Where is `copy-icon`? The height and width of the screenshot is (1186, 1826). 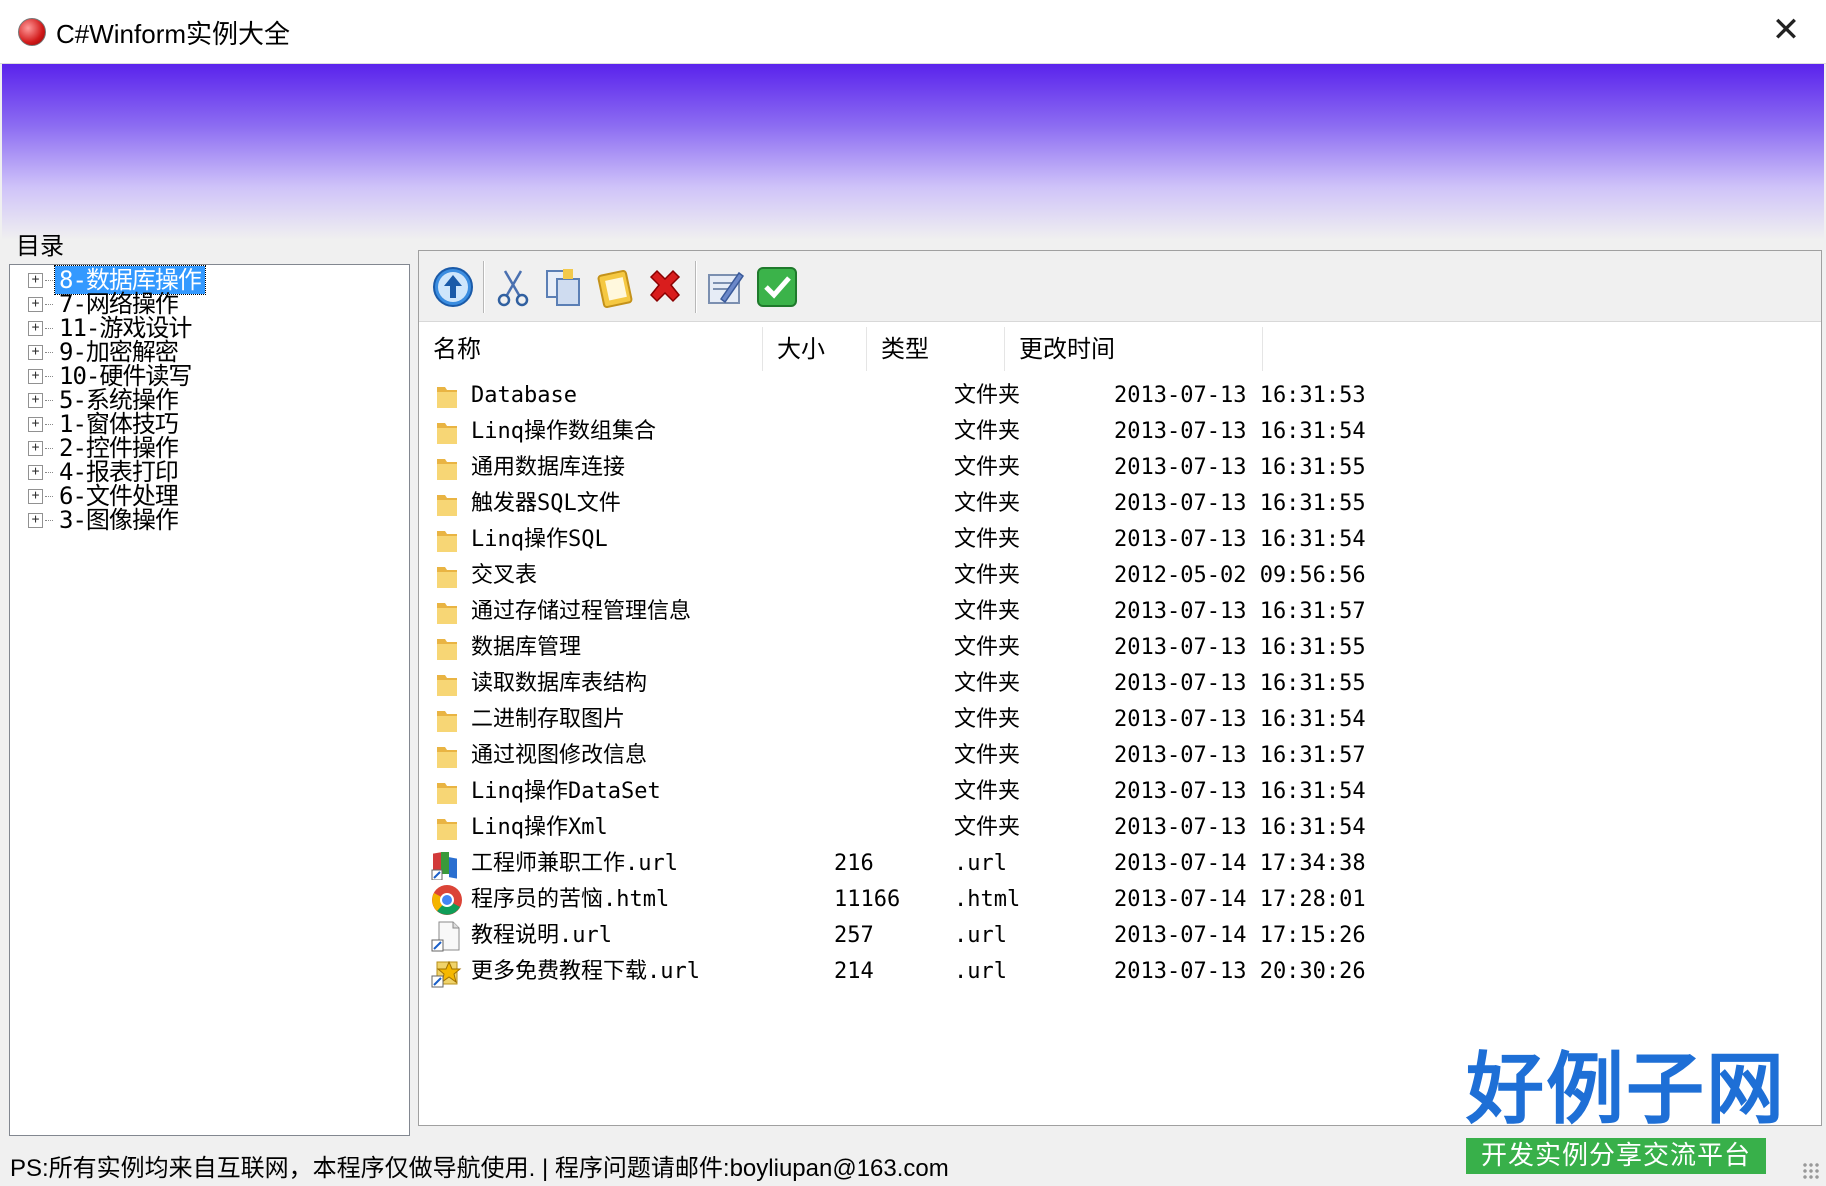 copy-icon is located at coordinates (563, 287).